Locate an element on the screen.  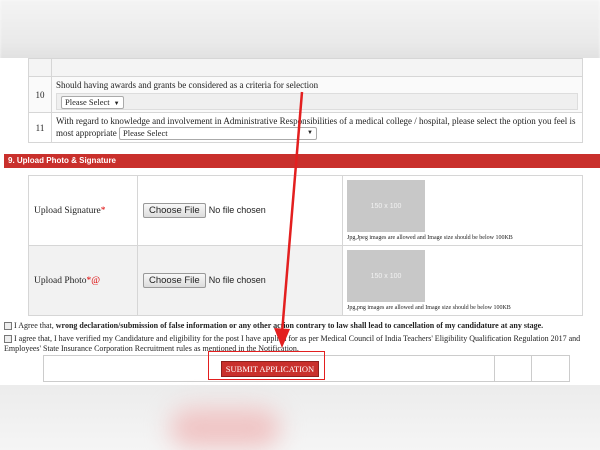
arrow-head-icon is located at coordinates (282, 338).